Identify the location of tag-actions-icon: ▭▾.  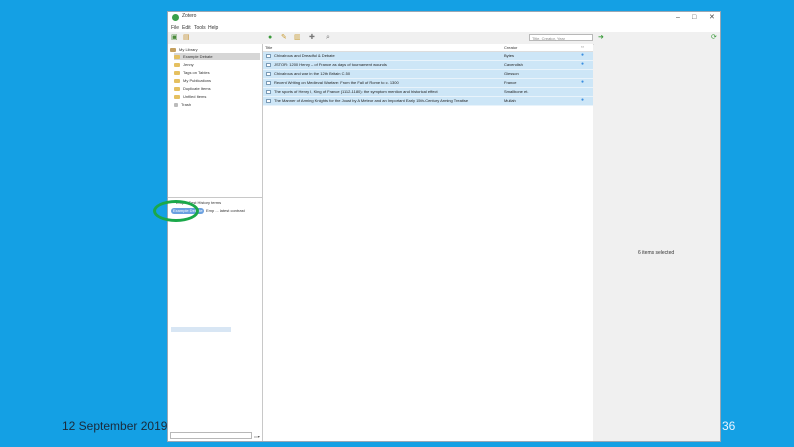
(257, 436).